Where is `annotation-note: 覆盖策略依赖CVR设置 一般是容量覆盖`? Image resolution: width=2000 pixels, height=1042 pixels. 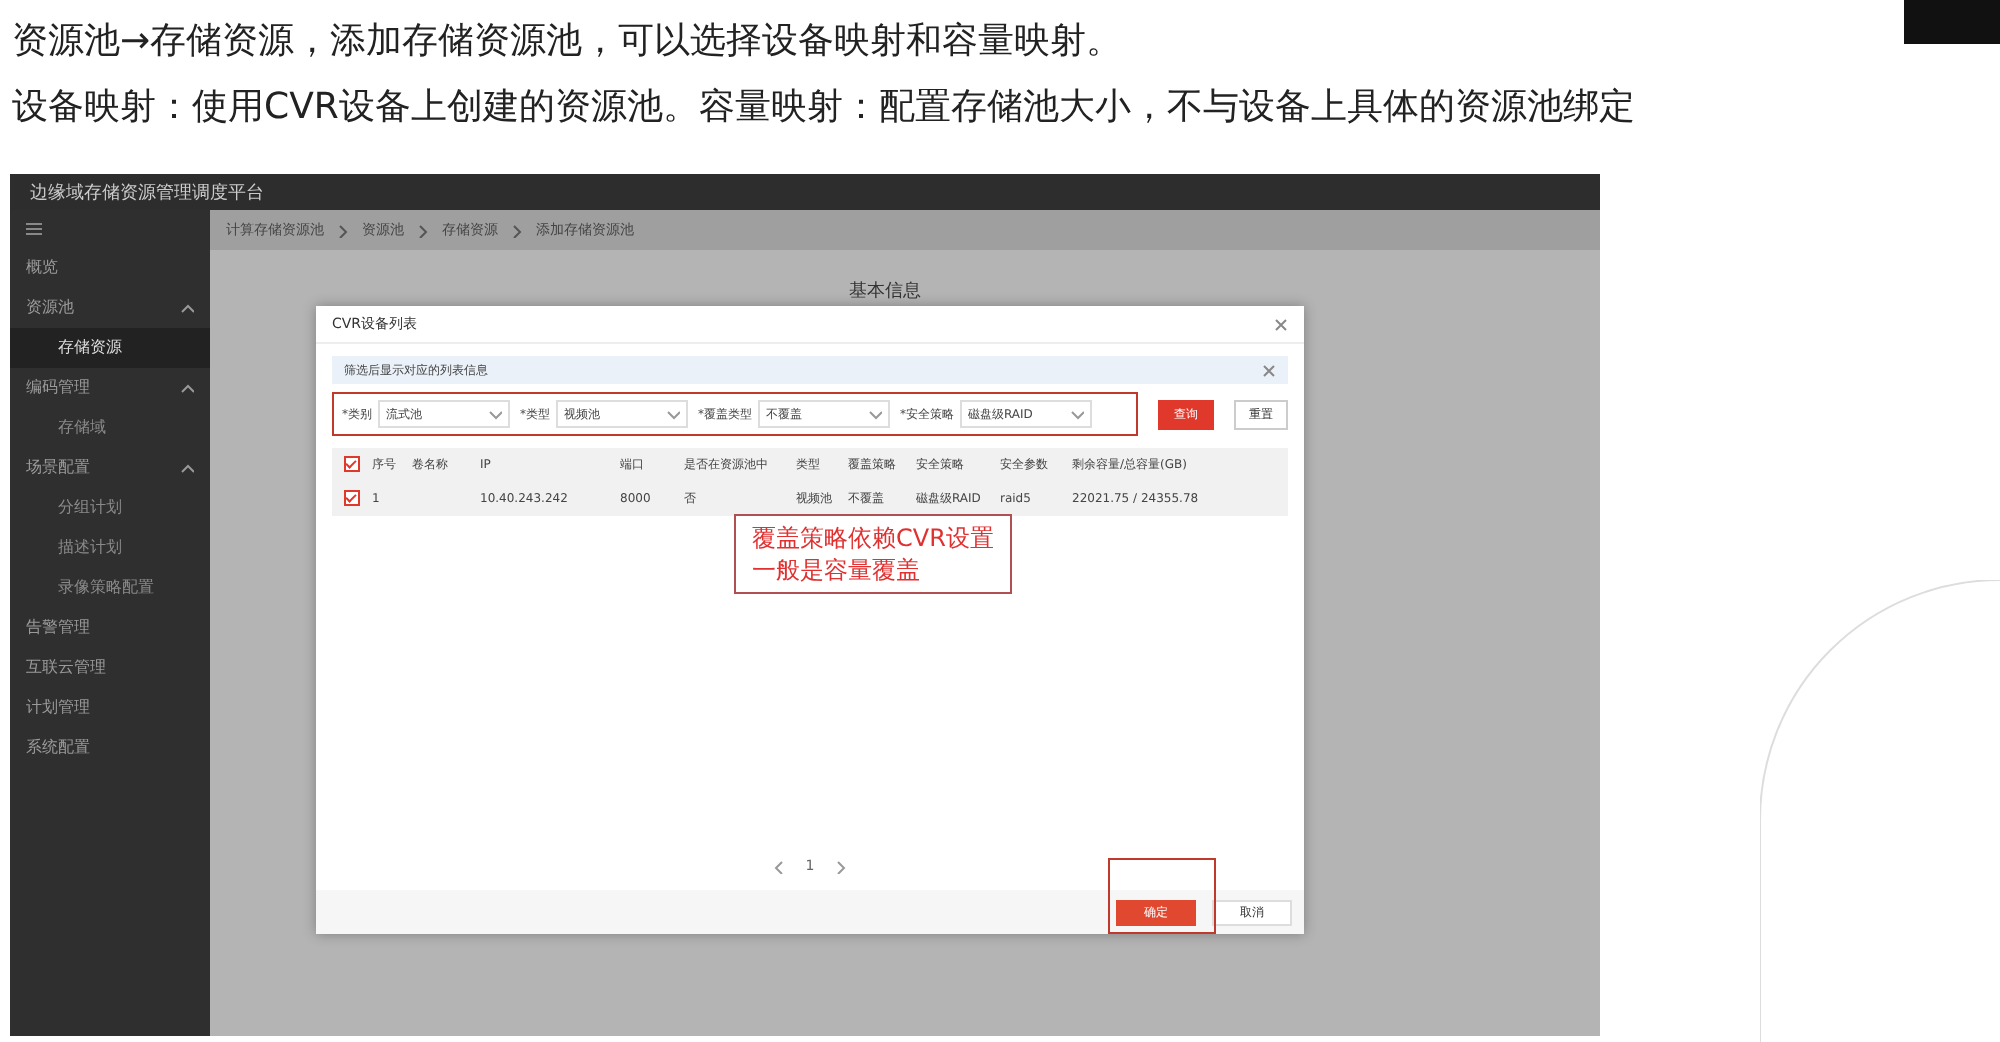 annotation-note: 覆盖策略依赖CVR设置 一般是容量覆盖 is located at coordinates (873, 554).